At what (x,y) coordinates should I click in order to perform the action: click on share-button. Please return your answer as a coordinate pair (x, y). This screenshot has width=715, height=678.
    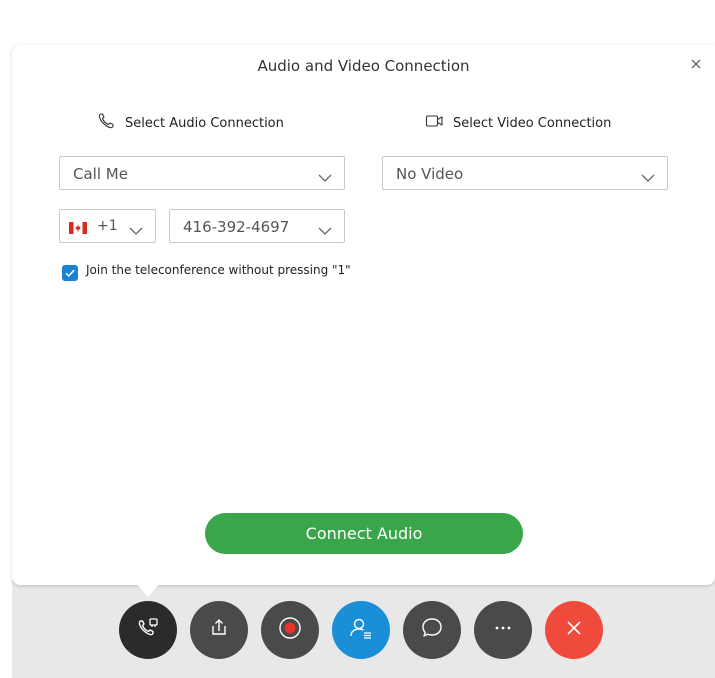
    Looking at the image, I should click on (219, 630).